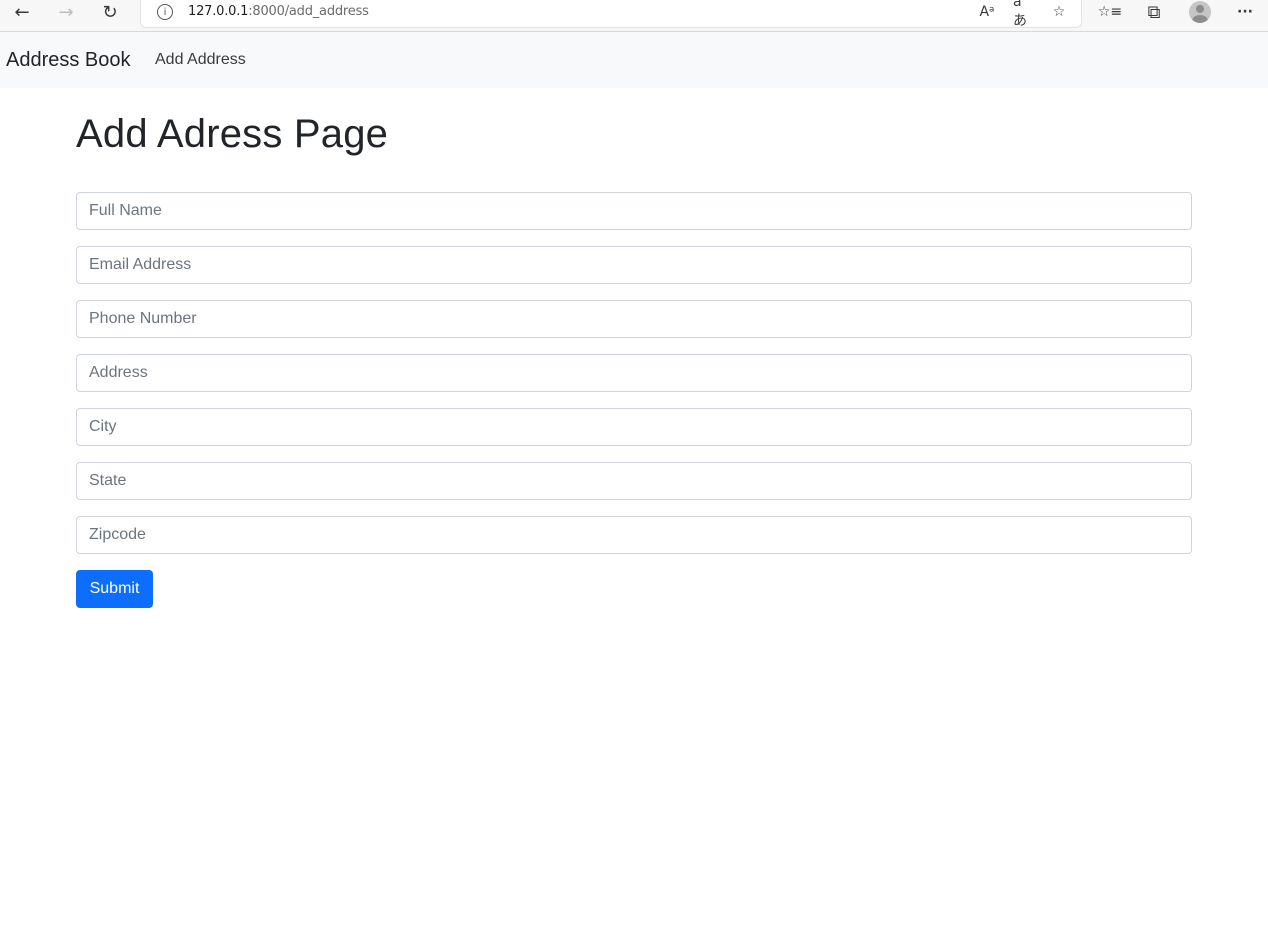 The image size is (1268, 940). What do you see at coordinates (110, 12) in the screenshot?
I see `reload-icon: ↻` at bounding box center [110, 12].